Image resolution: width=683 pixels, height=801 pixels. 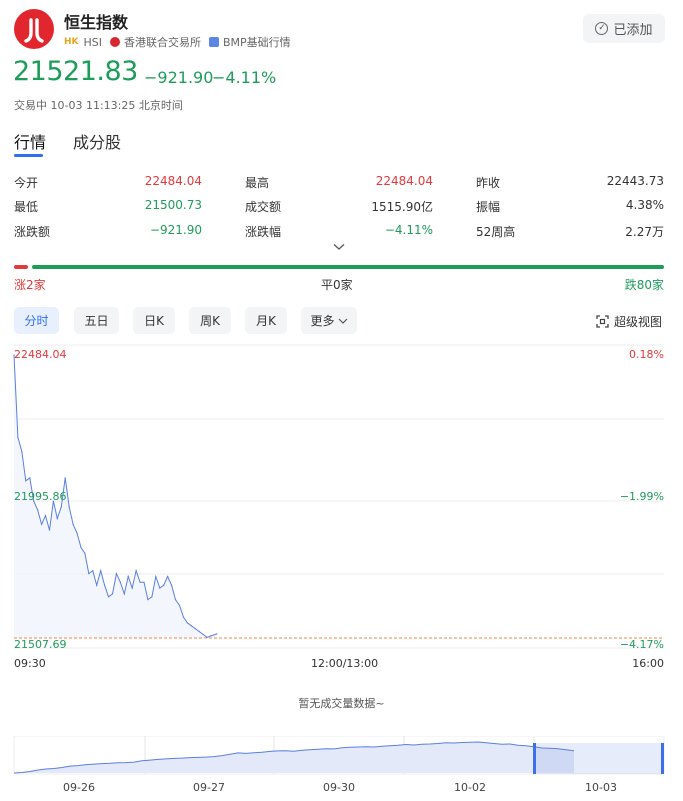 What do you see at coordinates (257, 42) in the screenshot?
I see `data-source: BMP基础行情` at bounding box center [257, 42].